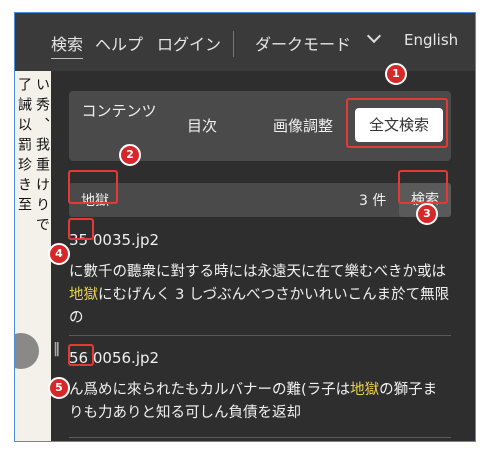  What do you see at coordinates (126, 358) in the screenshot?
I see `result-file-name: 0056.jp2` at bounding box center [126, 358].